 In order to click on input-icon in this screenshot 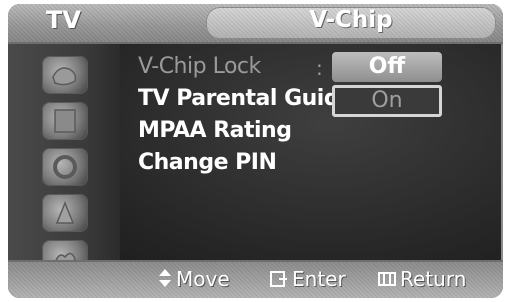, I will do `click(65, 75)`.